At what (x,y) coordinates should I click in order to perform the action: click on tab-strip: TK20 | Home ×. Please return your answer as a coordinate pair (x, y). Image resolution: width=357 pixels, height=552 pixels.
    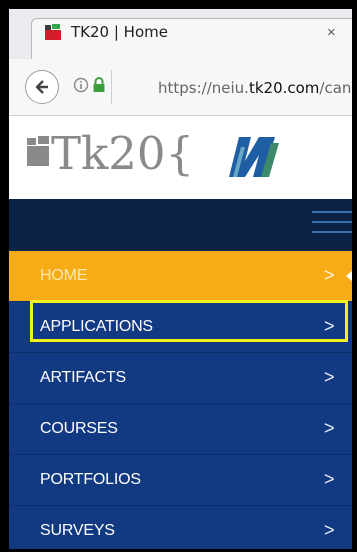
    Looking at the image, I should click on (180, 34).